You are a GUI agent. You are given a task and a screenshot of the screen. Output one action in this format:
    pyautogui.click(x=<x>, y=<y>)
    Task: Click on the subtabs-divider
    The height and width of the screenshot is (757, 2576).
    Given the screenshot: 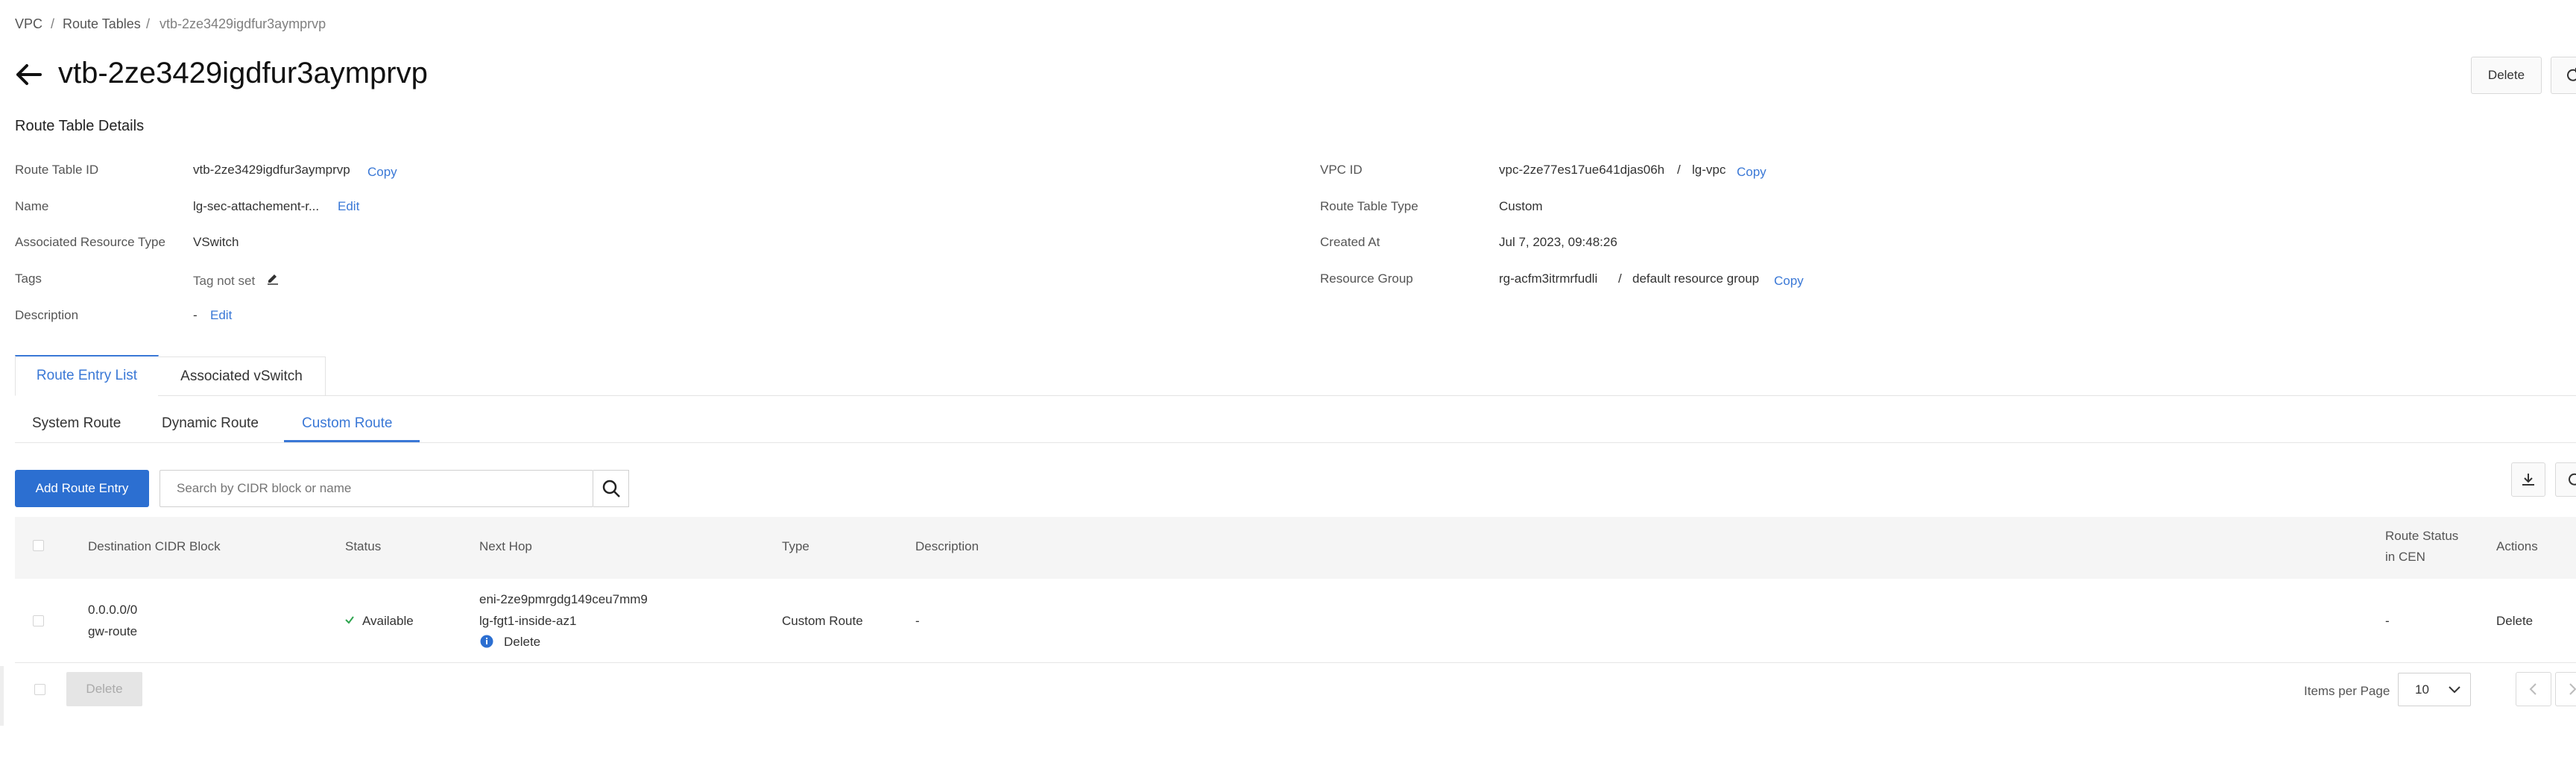 What is the action you would take?
    pyautogui.click(x=1295, y=442)
    